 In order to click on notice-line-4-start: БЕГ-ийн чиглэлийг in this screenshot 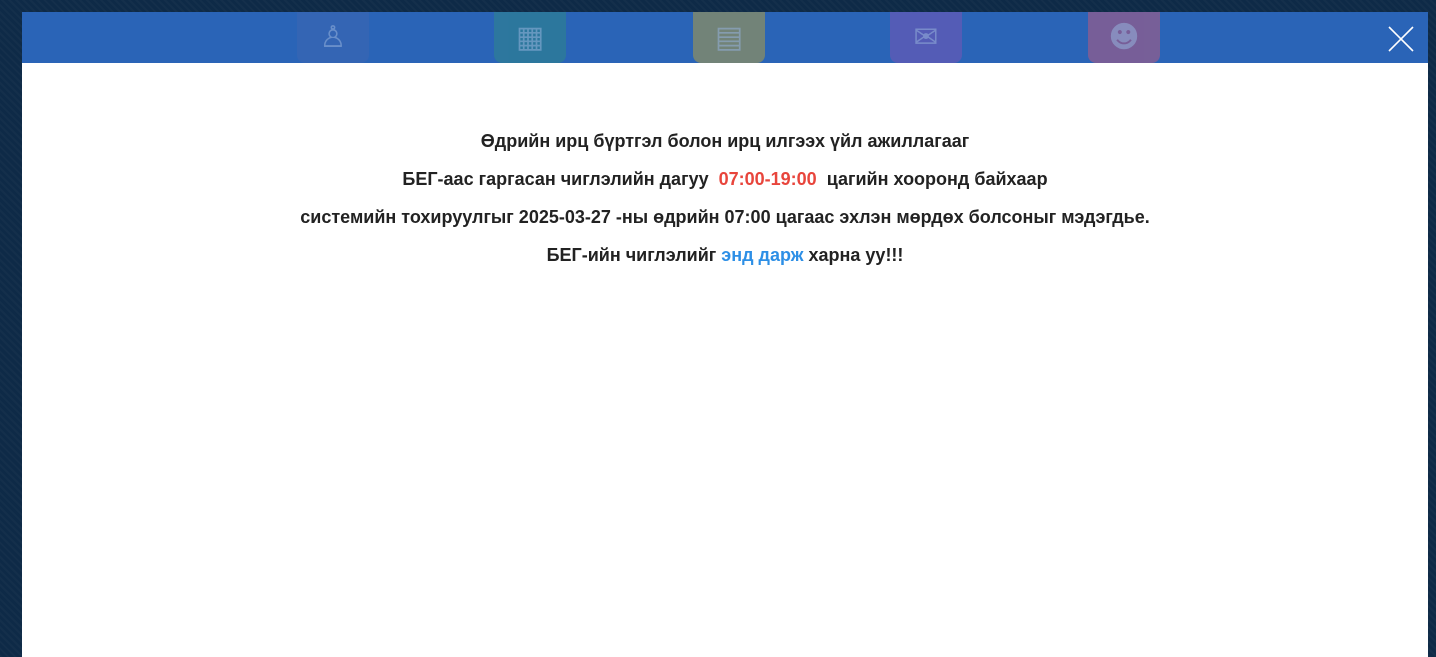, I will do `click(631, 255)`.